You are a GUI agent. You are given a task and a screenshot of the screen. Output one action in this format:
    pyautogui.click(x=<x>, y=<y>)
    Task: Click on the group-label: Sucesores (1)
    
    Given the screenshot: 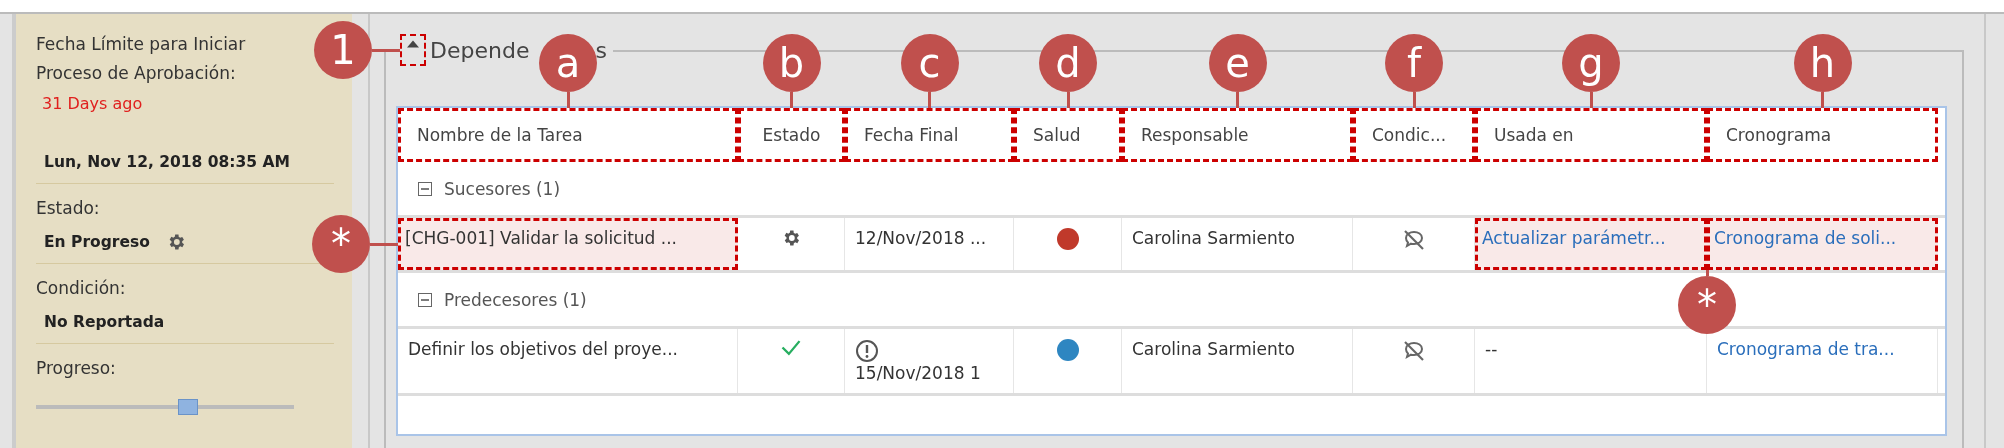 What is the action you would take?
    pyautogui.click(x=502, y=188)
    